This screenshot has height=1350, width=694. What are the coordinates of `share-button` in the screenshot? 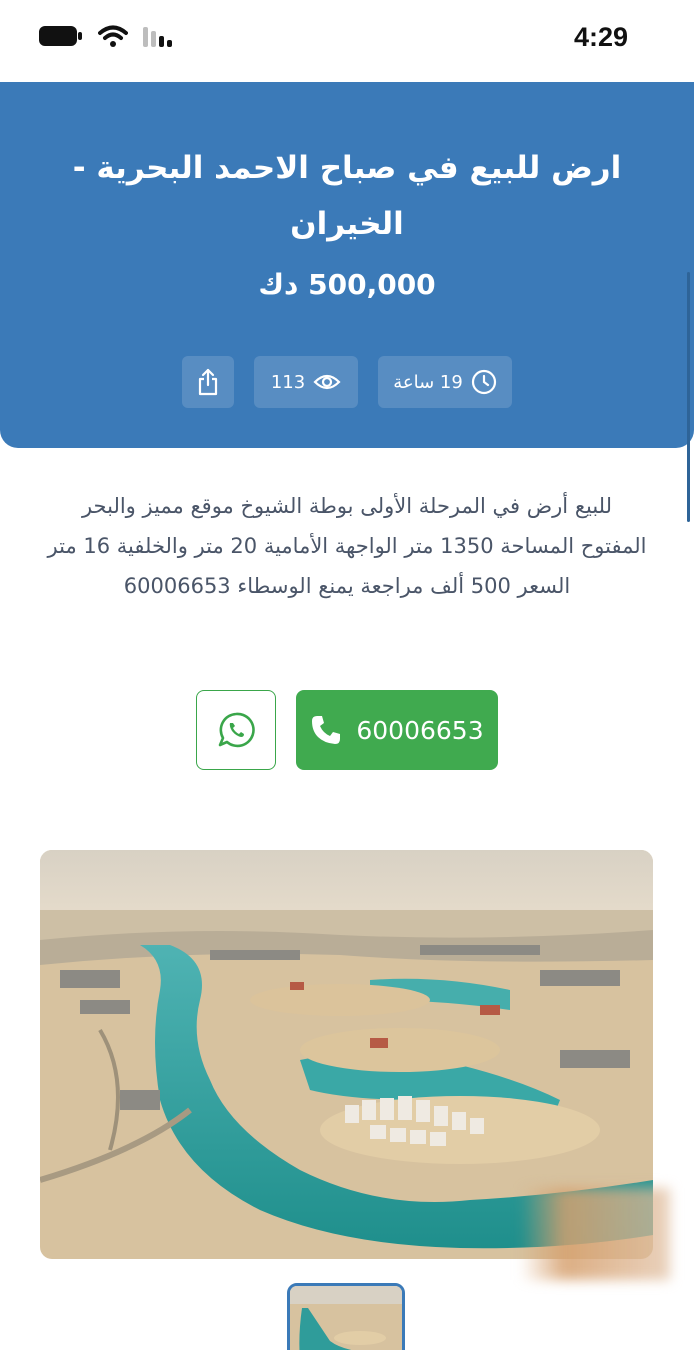 It's located at (208, 382).